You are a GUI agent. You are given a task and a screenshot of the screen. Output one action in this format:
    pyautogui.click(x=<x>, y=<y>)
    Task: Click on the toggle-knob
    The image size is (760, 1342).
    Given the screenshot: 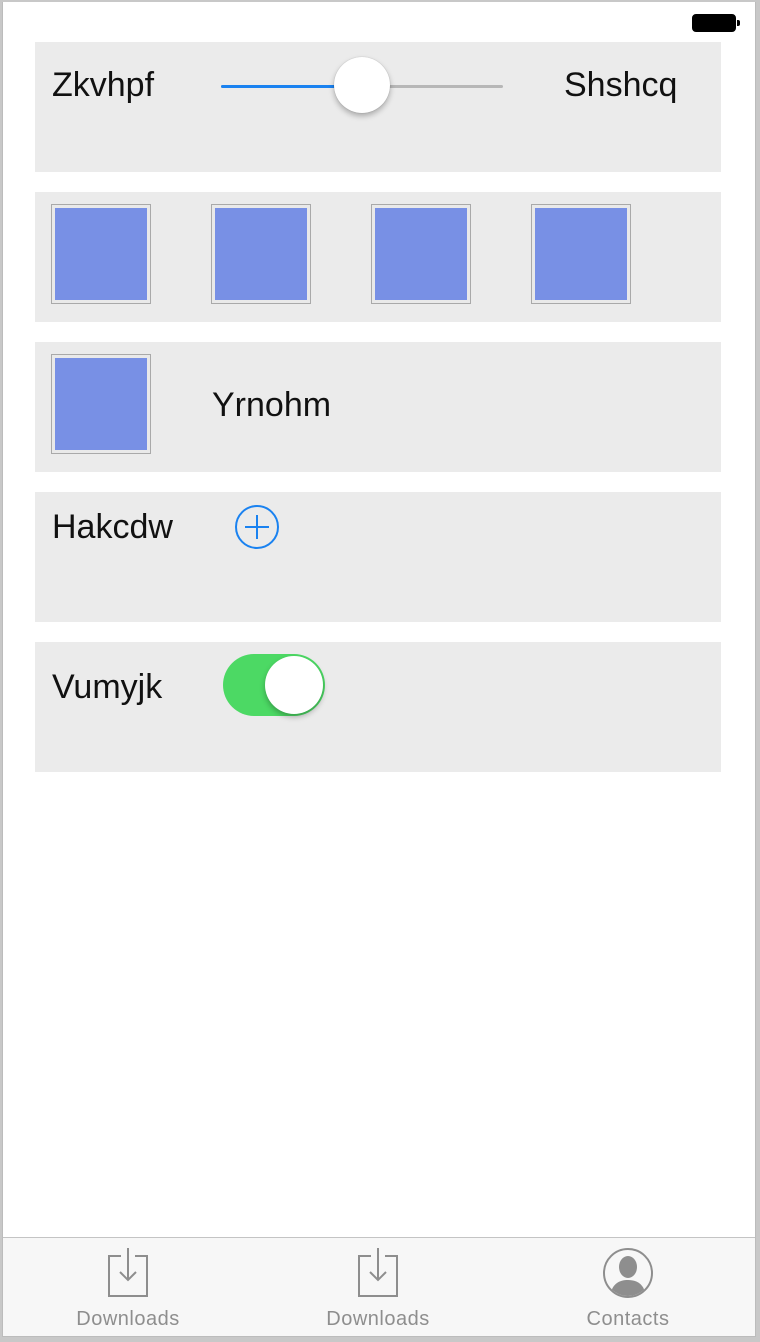 What is the action you would take?
    pyautogui.click(x=294, y=685)
    